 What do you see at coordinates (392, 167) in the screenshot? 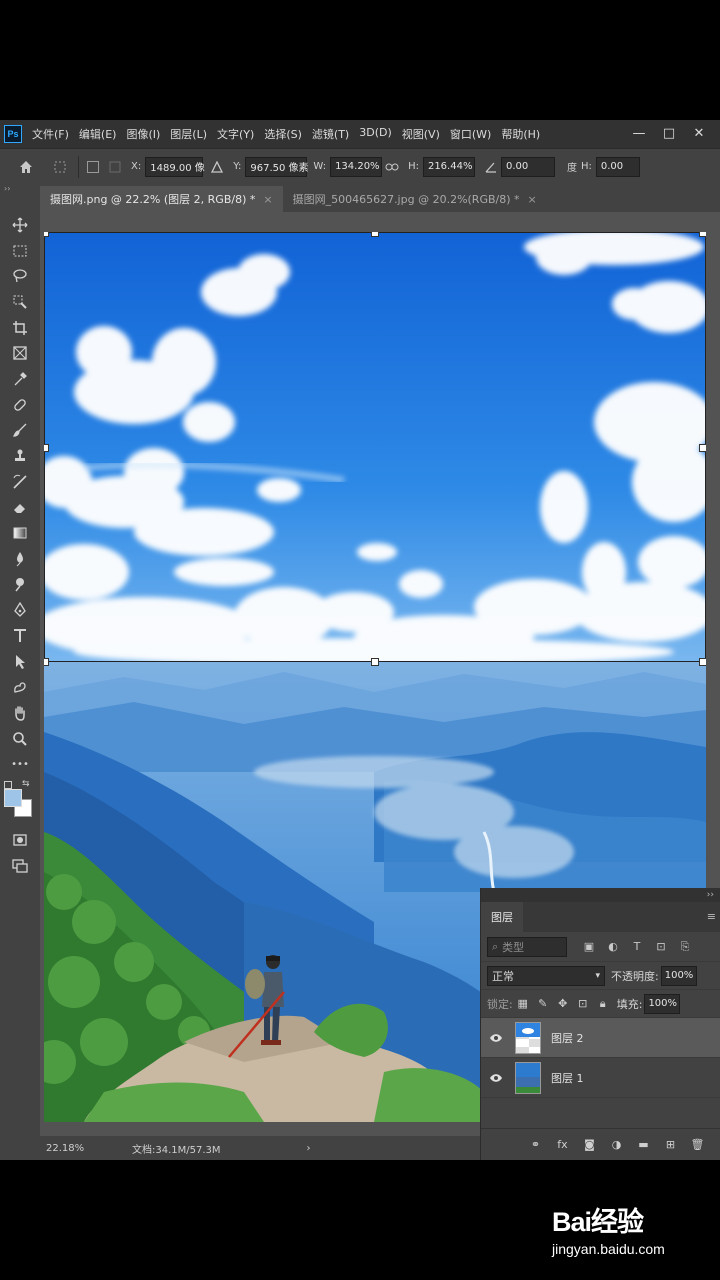
I see `link-icon` at bounding box center [392, 167].